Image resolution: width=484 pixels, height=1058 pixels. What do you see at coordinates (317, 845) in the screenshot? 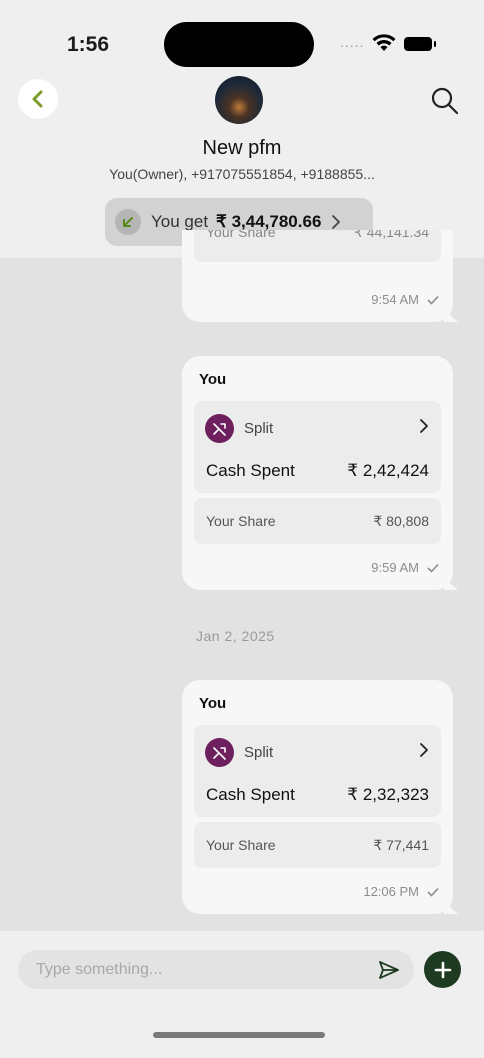
I see `share-row: Your Share ₹ 77,441` at bounding box center [317, 845].